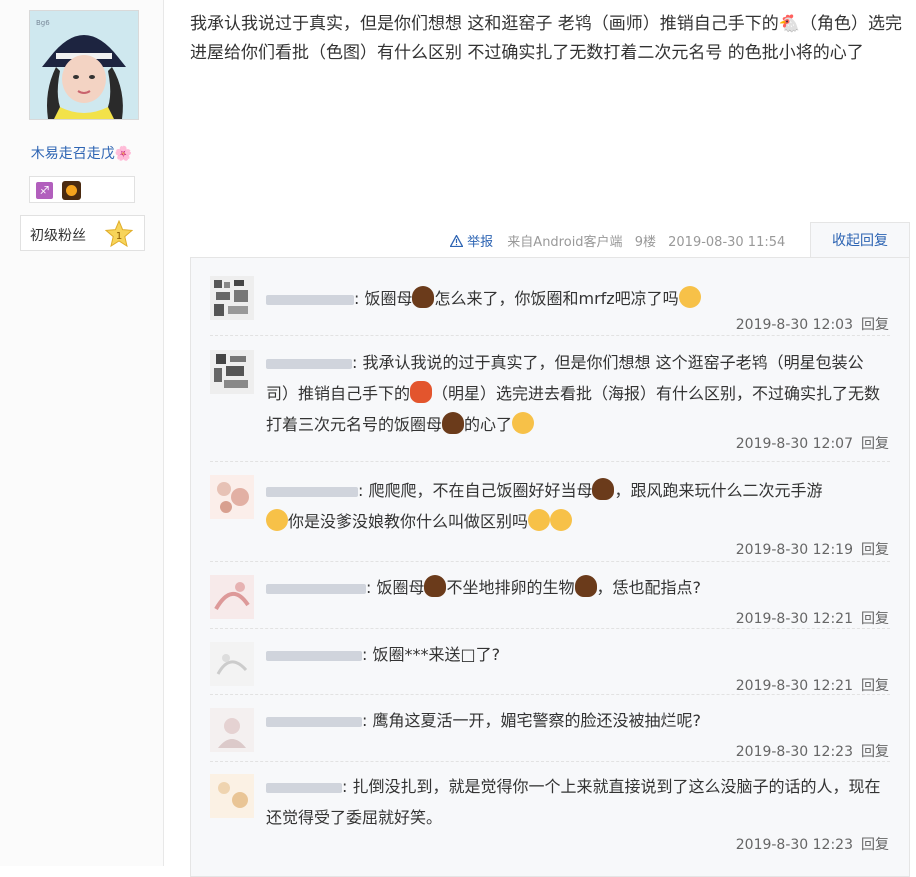  Describe the element at coordinates (794, 550) in the screenshot. I see `reply-time: 2019-8-30 12:19` at that location.